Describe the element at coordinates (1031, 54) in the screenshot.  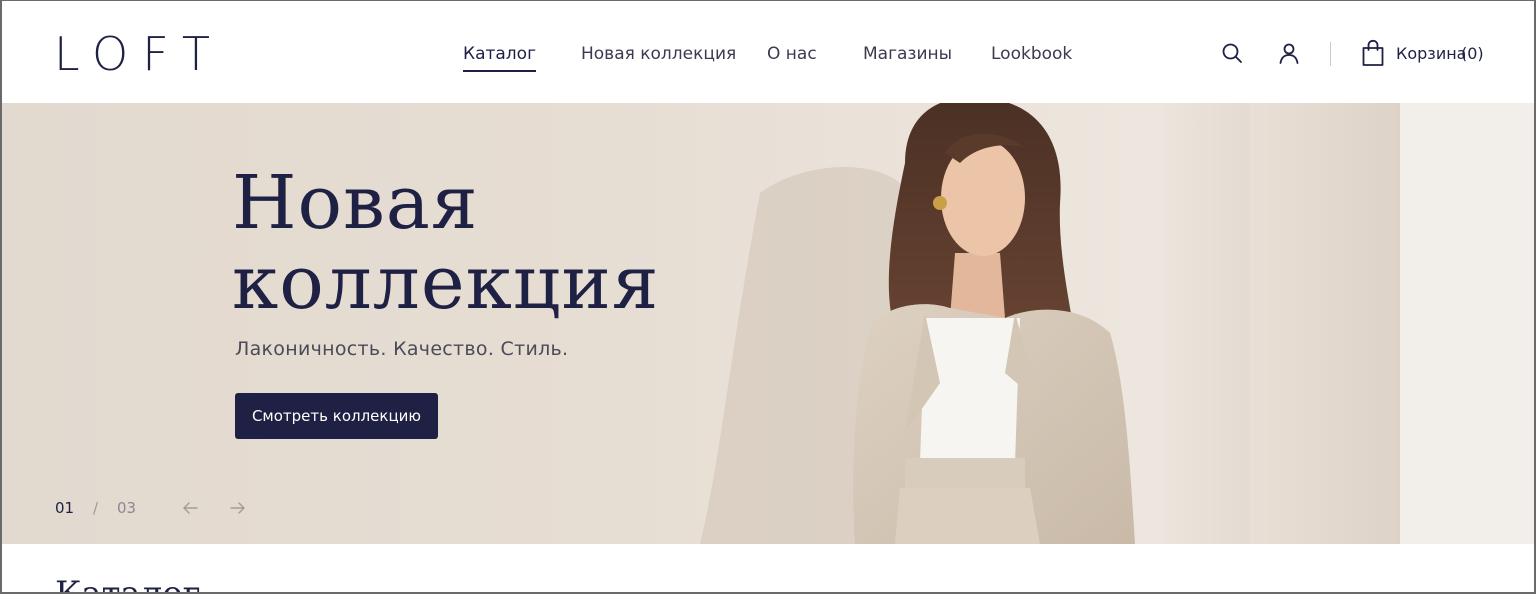
I see `nav-item-lookbook: Lookbook` at that location.